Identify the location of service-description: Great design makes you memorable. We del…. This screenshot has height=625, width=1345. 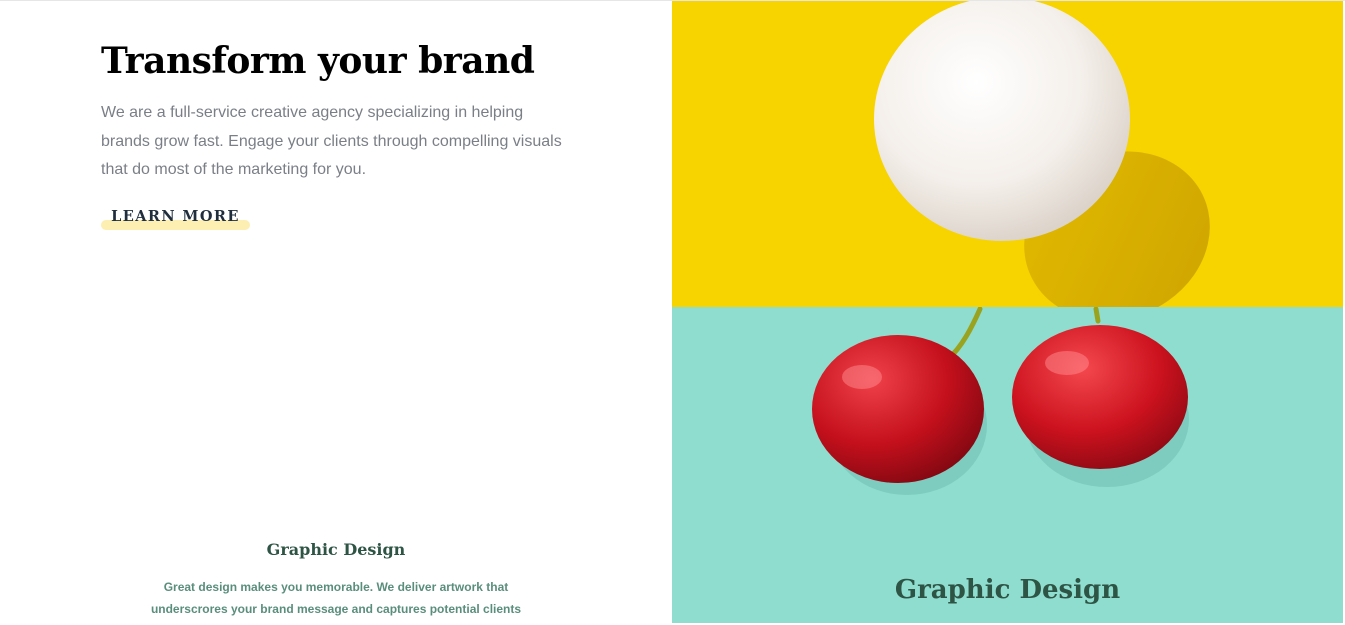
(336, 598).